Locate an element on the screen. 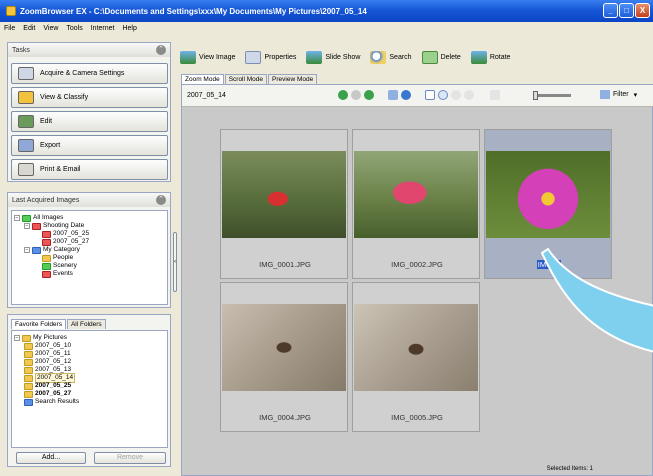 The width and height of the screenshot is (653, 476). rotate-icon is located at coordinates (478, 57).